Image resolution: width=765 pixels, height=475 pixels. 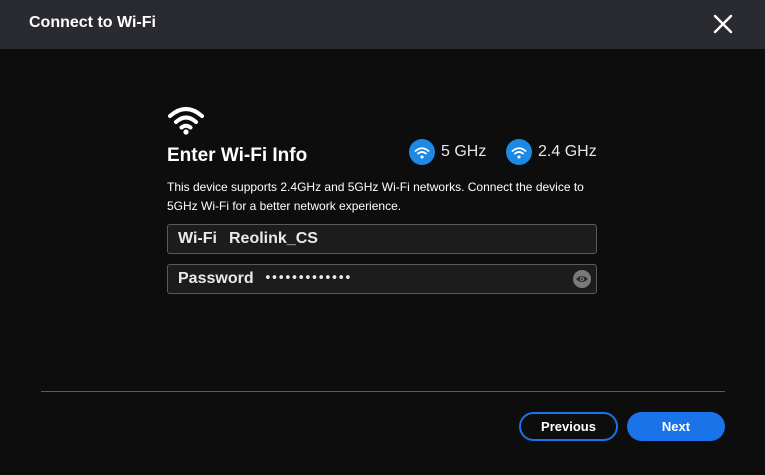 I want to click on eye-icon, so click(x=582, y=279).